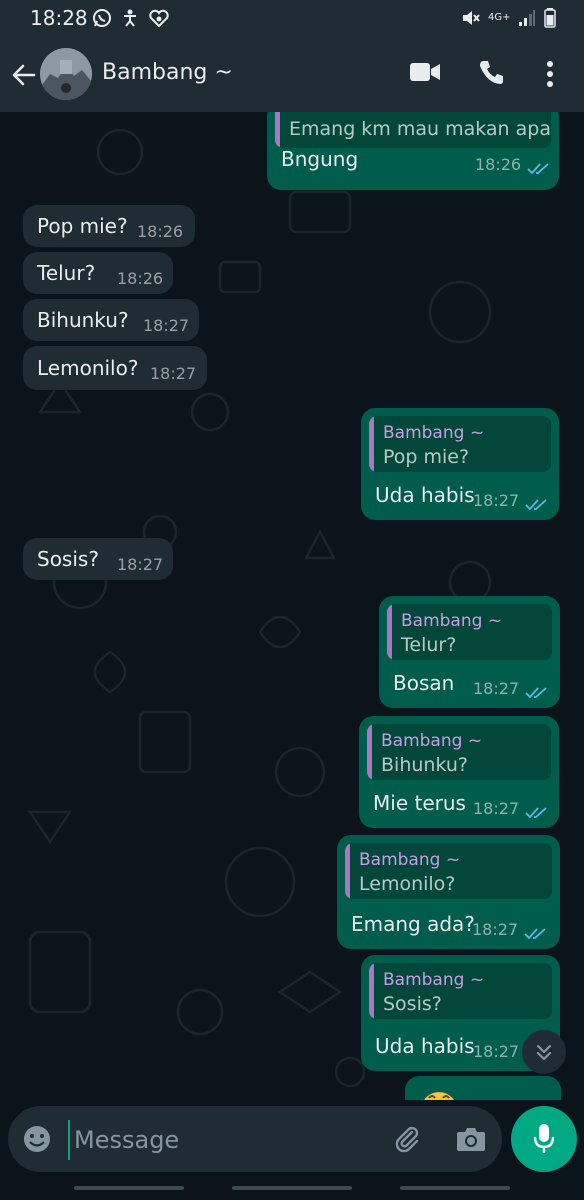 This screenshot has width=584, height=1200. What do you see at coordinates (413, 151) in the screenshot?
I see `outgoing-message: Emang km mau makan apa? Bngung 18:26` at bounding box center [413, 151].